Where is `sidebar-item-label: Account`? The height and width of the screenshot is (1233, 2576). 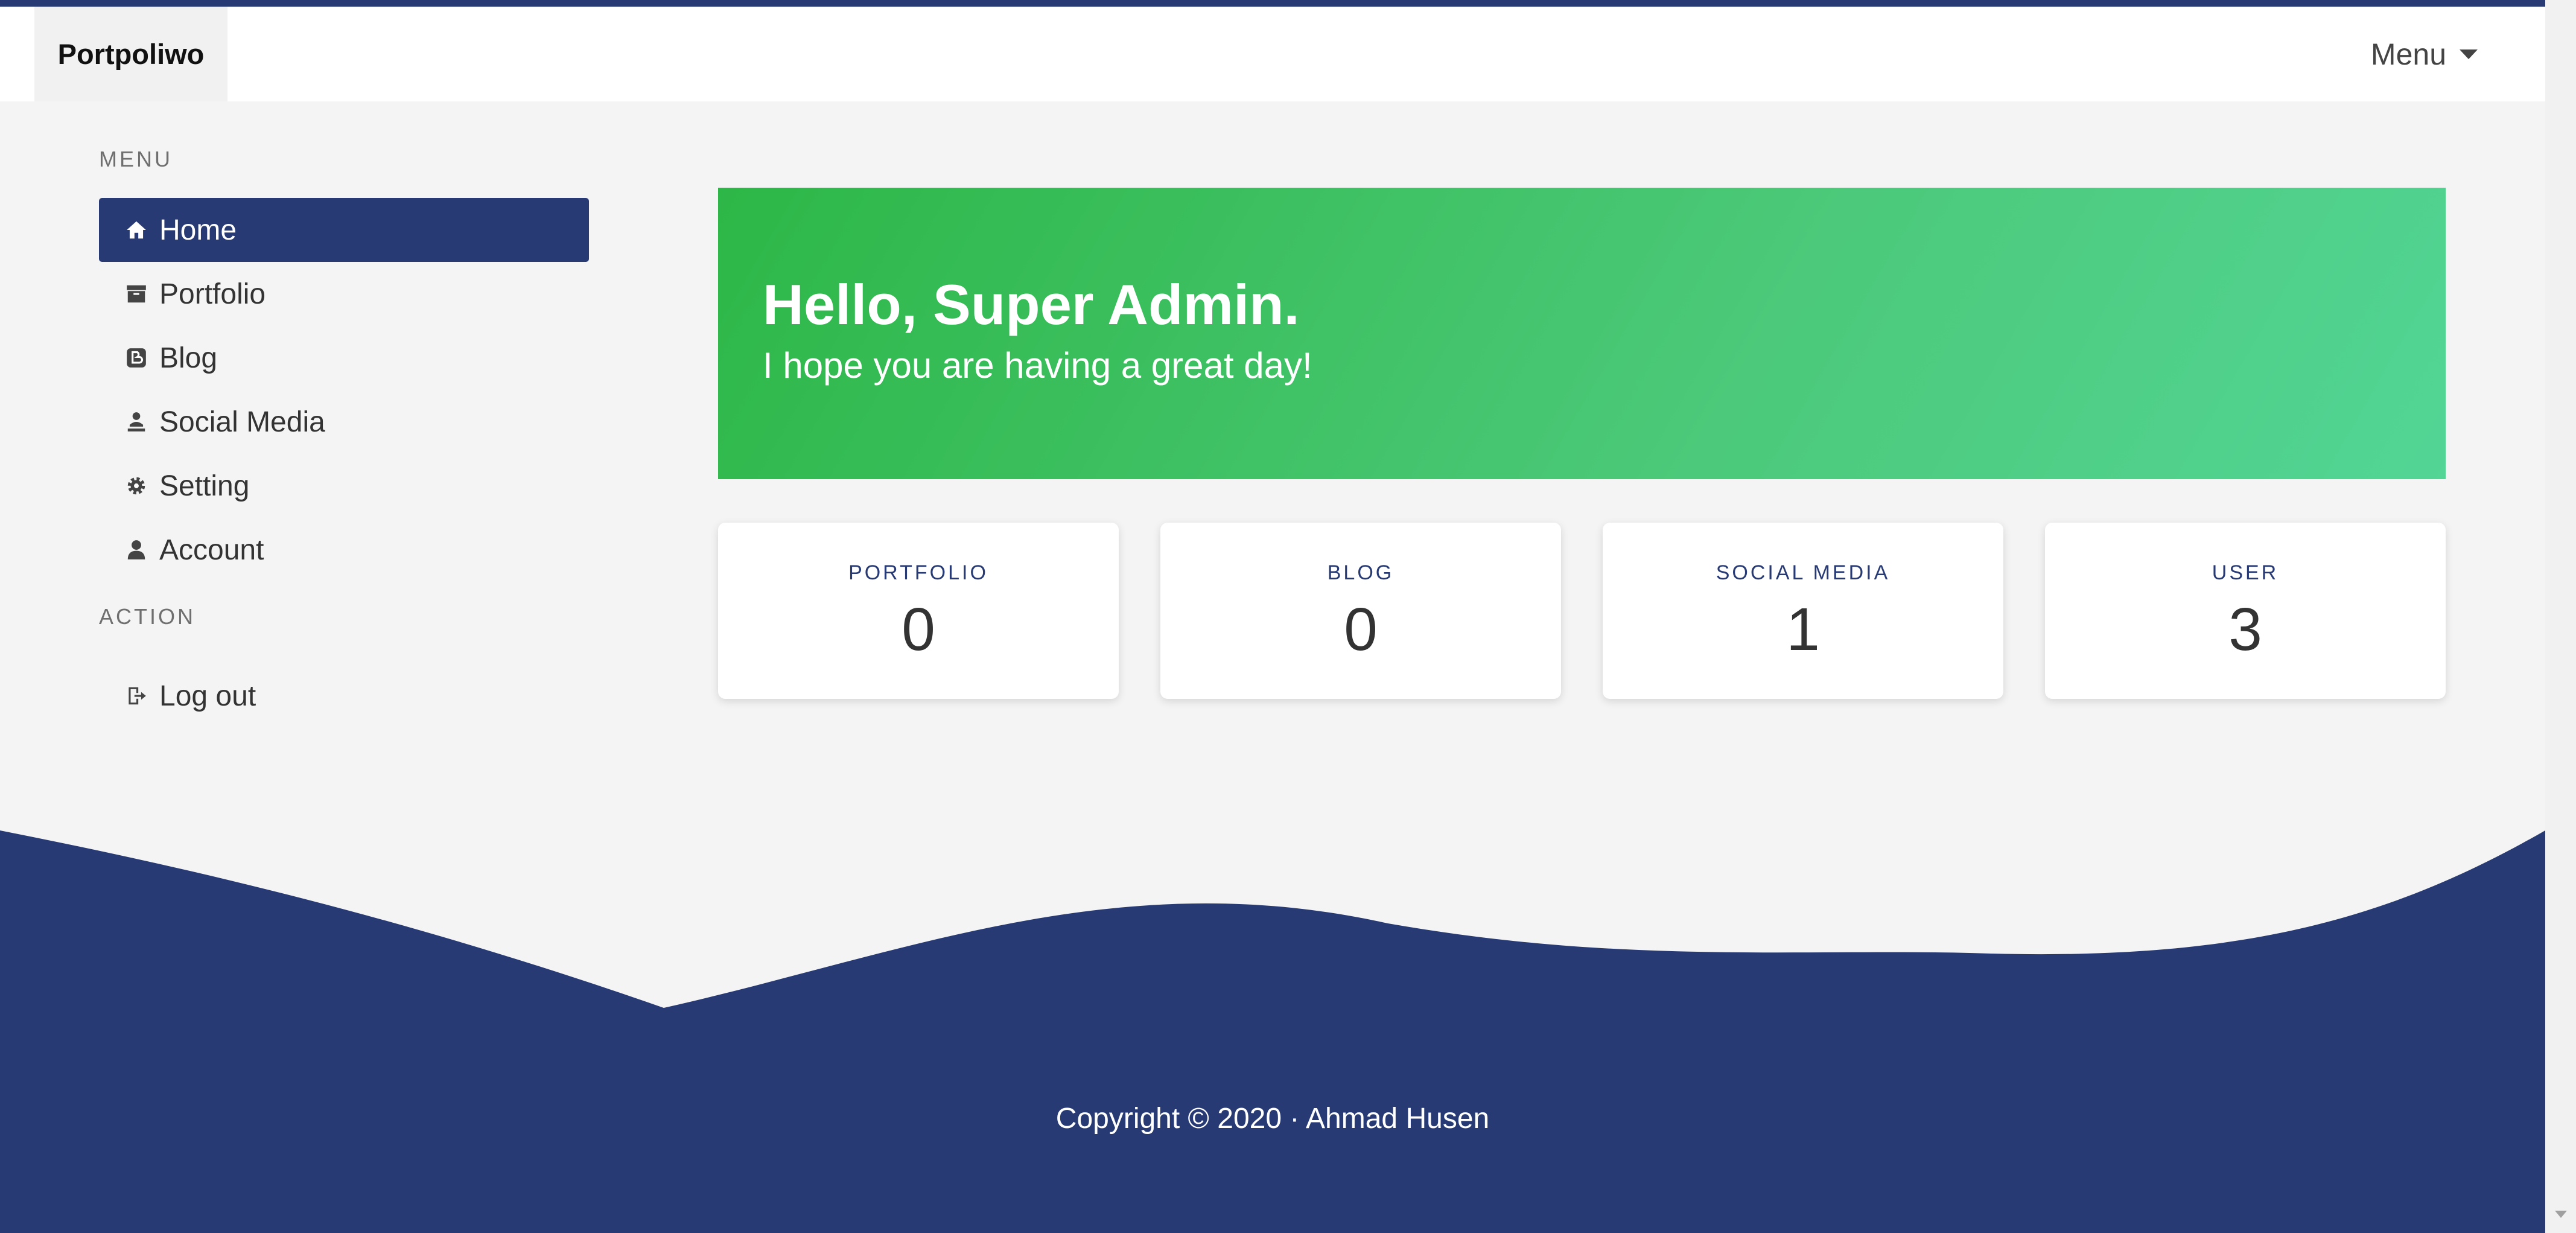 sidebar-item-label: Account is located at coordinates (212, 550).